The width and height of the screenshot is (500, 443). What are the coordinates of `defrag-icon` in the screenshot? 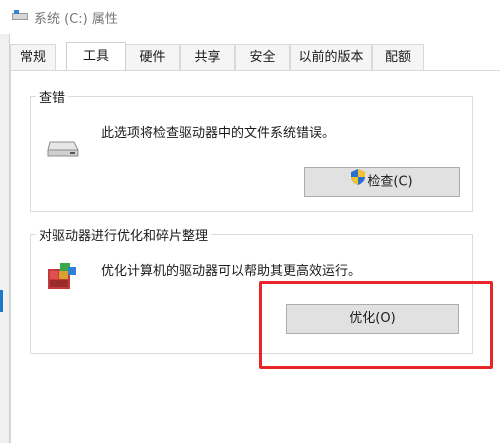 It's located at (62, 278).